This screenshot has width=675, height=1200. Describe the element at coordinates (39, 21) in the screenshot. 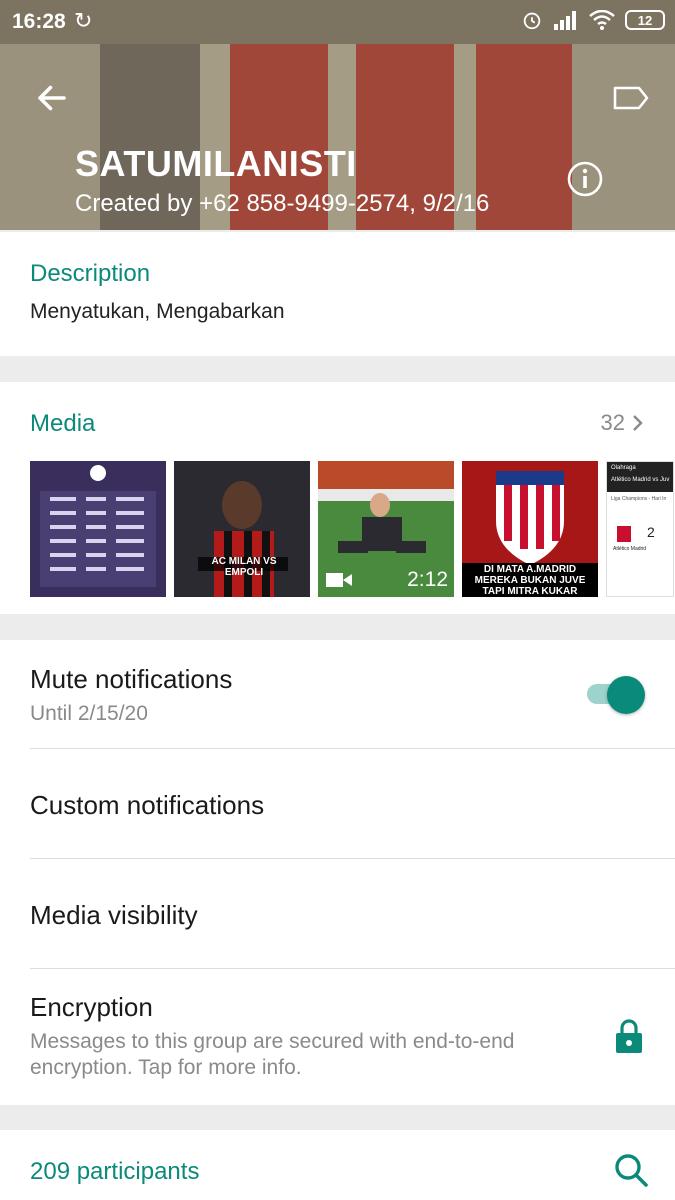

I see `status-time: 16:28` at that location.